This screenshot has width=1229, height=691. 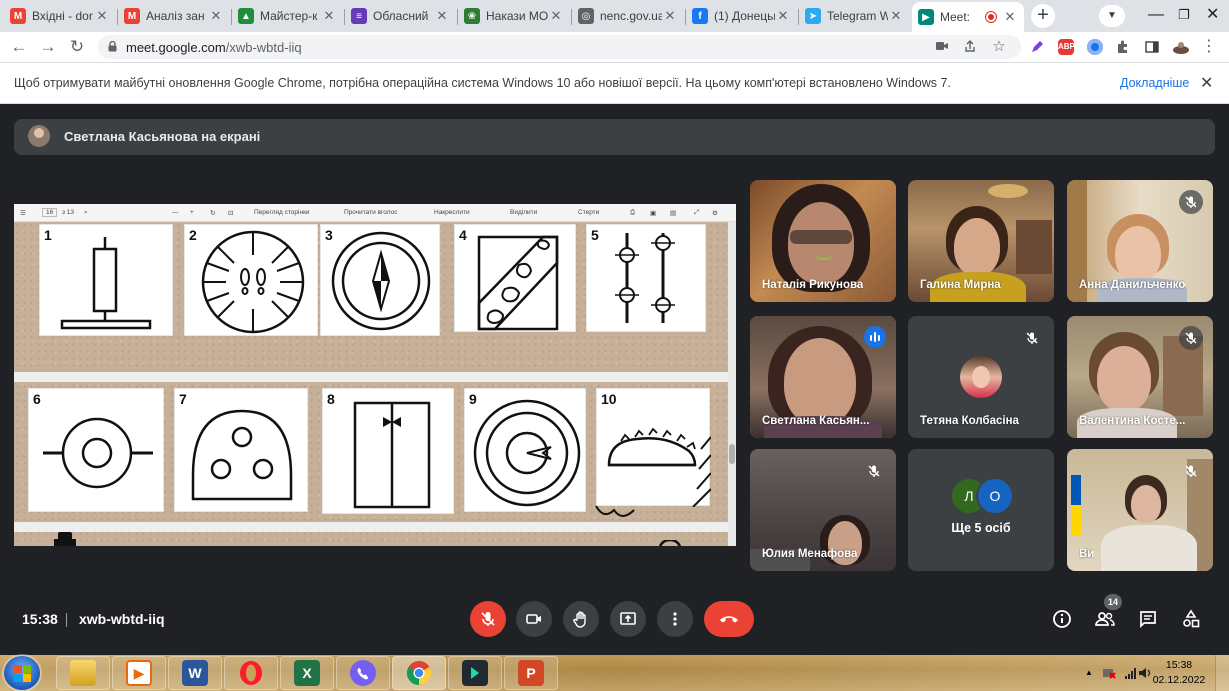 What do you see at coordinates (195, 673) in the screenshot?
I see `taskbar-app-word: W` at bounding box center [195, 673].